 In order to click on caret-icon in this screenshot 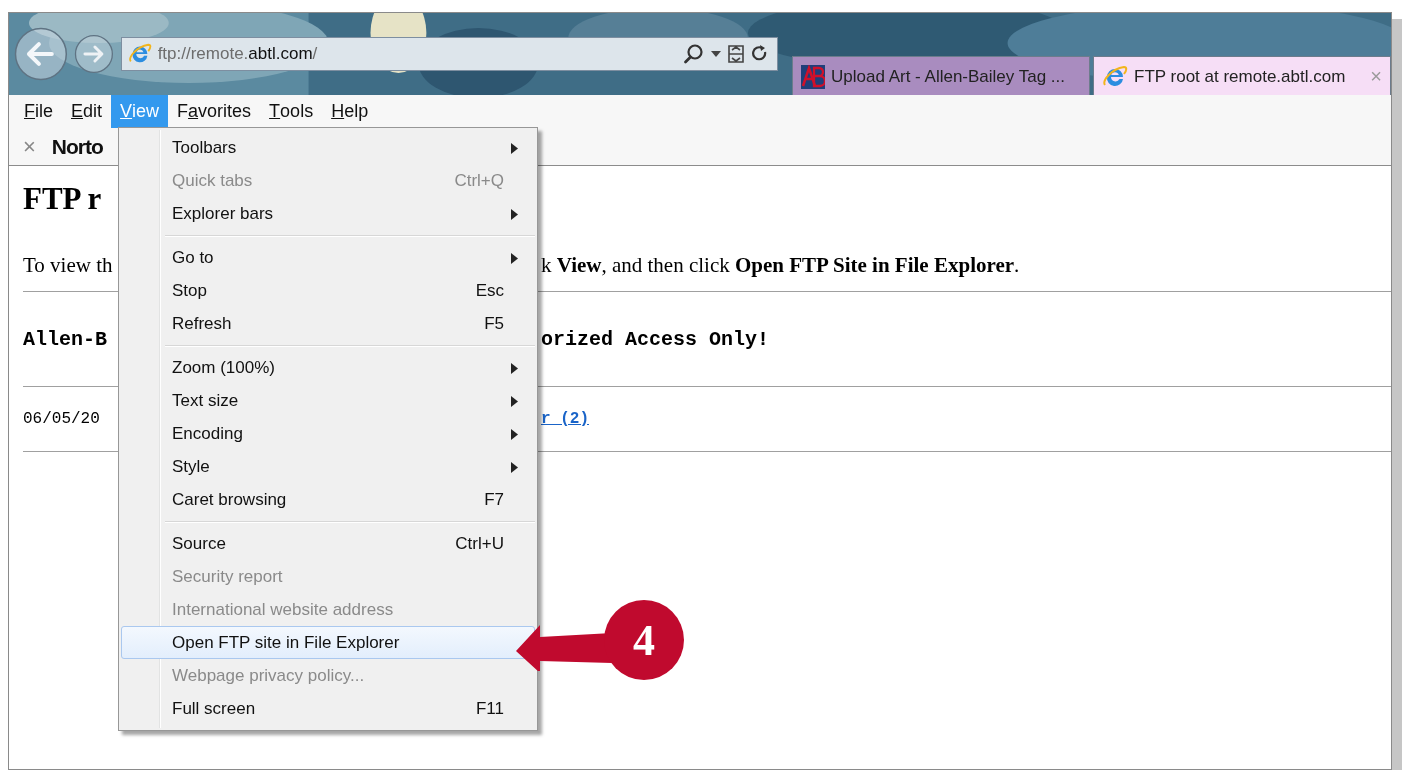, I will do `click(716, 54)`.